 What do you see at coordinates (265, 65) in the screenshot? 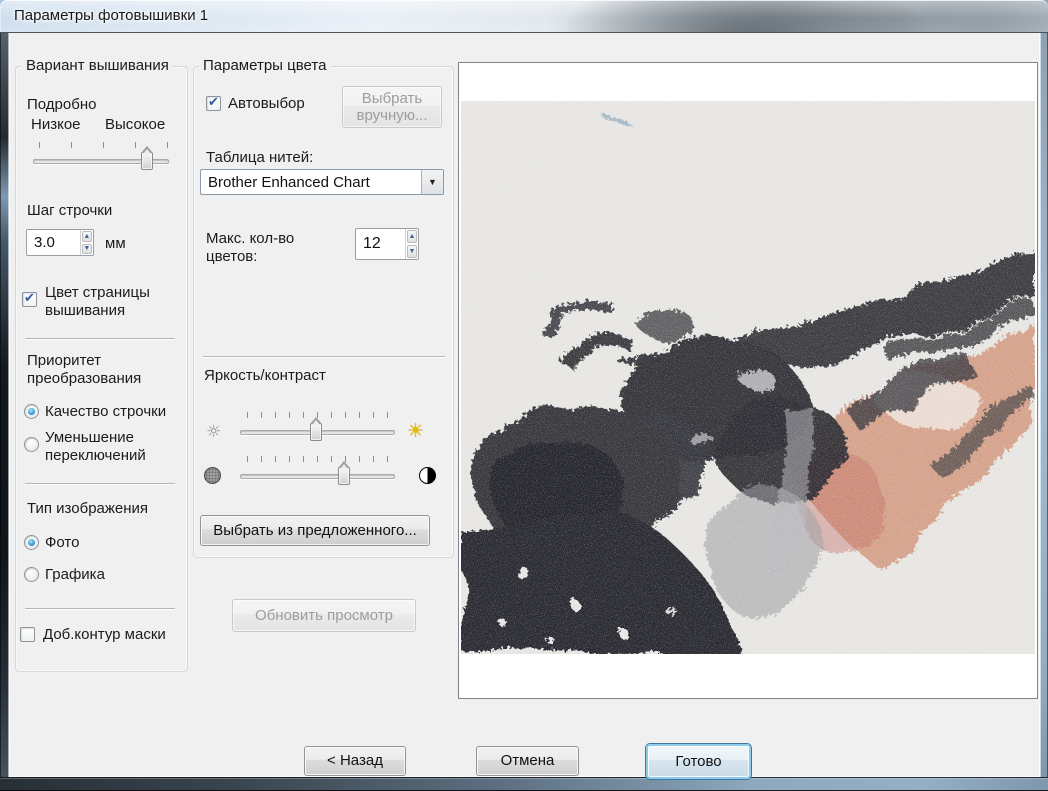
I see `group-color-options-label: Параметры цвета` at bounding box center [265, 65].